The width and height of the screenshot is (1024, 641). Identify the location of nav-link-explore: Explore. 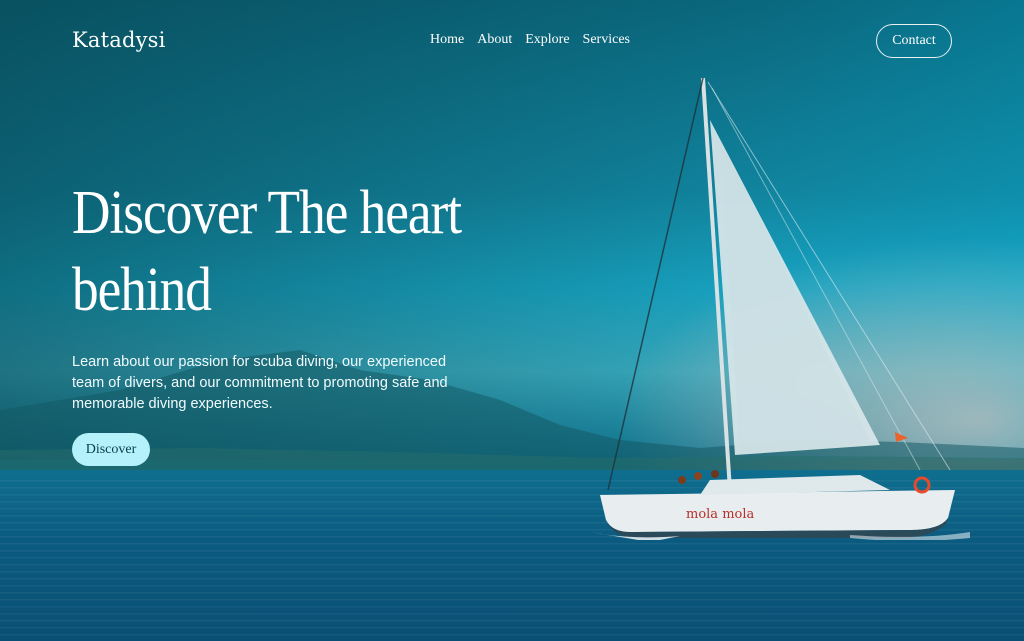
(547, 40).